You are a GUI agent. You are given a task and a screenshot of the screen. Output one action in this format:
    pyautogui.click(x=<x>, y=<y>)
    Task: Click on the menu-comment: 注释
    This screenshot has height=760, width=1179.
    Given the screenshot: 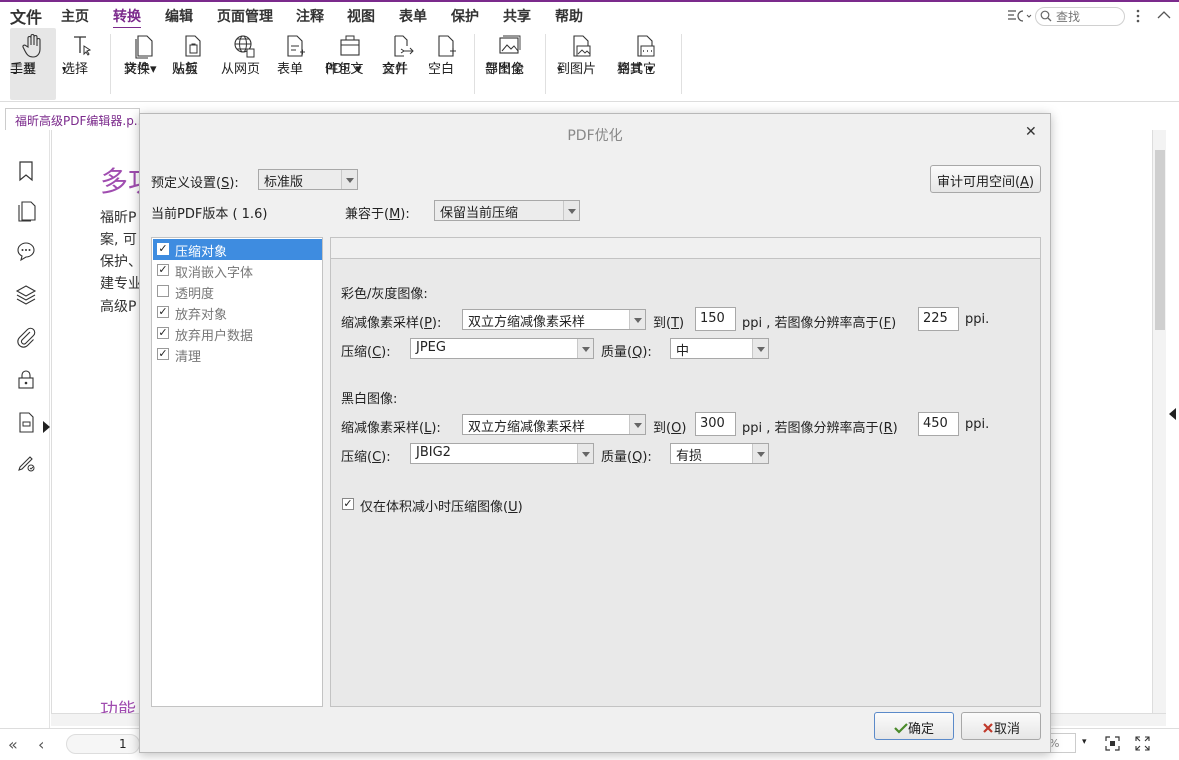 What is the action you would take?
    pyautogui.click(x=310, y=16)
    